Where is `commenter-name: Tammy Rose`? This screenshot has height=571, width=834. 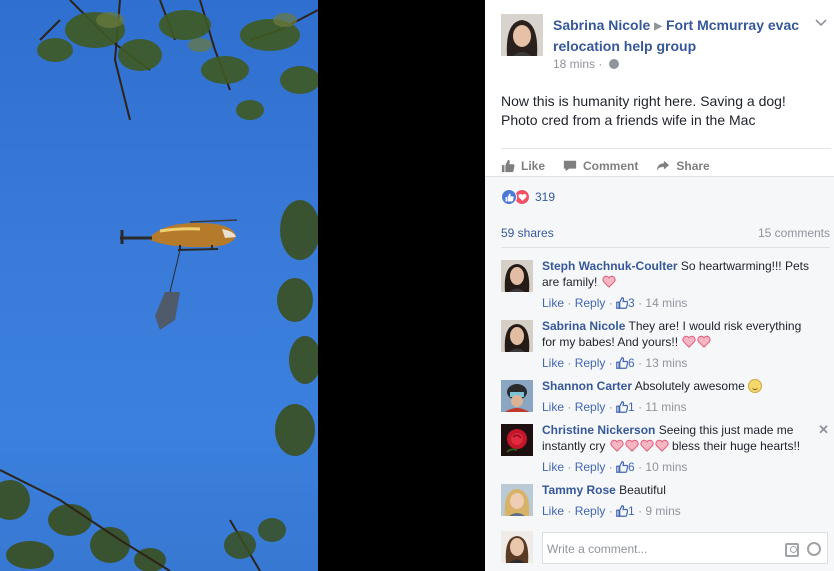 commenter-name: Tammy Rose is located at coordinates (579, 490).